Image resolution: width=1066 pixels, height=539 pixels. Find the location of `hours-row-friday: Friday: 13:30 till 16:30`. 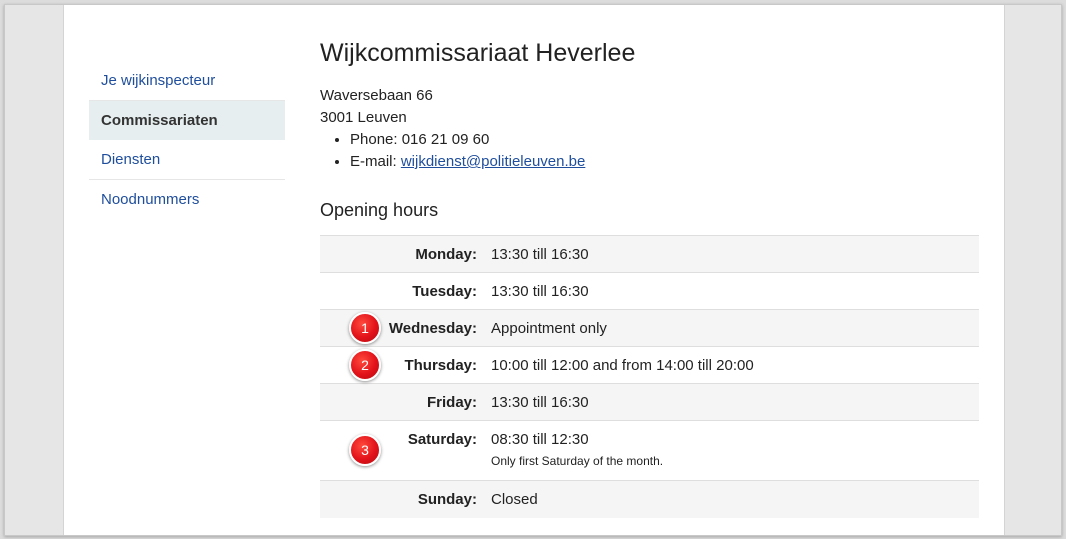

hours-row-friday: Friday: 13:30 till 16:30 is located at coordinates (649, 402).